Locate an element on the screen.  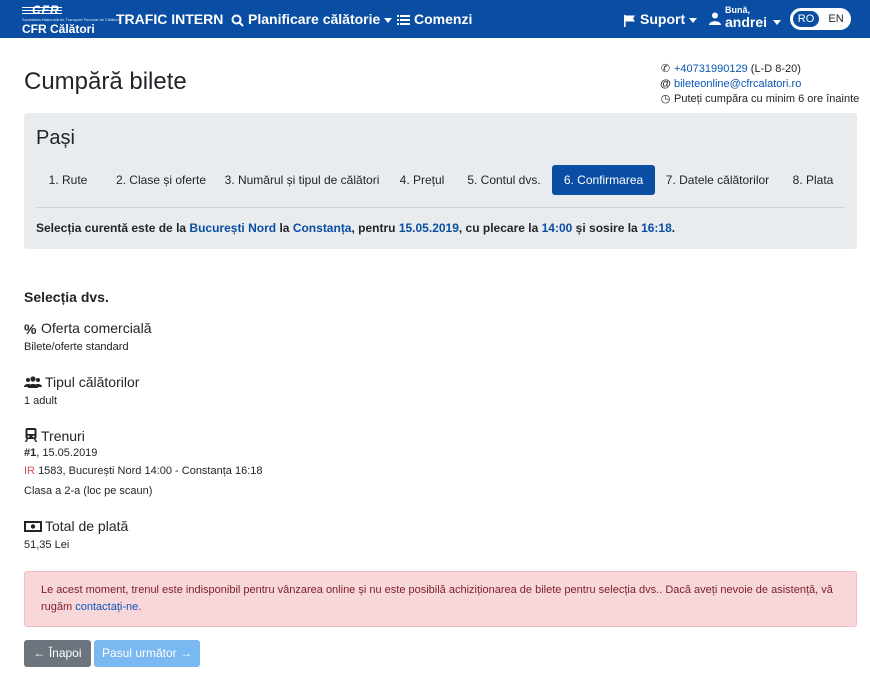
sel-depart-word: , cu plecare la is located at coordinates (498, 228).